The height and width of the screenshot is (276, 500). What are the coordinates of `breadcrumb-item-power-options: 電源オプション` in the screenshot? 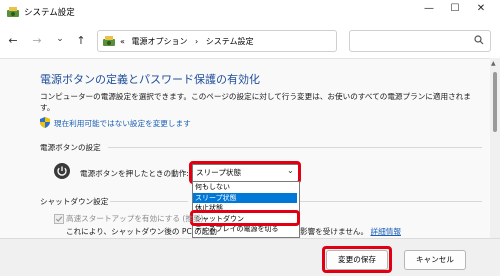 It's located at (159, 41).